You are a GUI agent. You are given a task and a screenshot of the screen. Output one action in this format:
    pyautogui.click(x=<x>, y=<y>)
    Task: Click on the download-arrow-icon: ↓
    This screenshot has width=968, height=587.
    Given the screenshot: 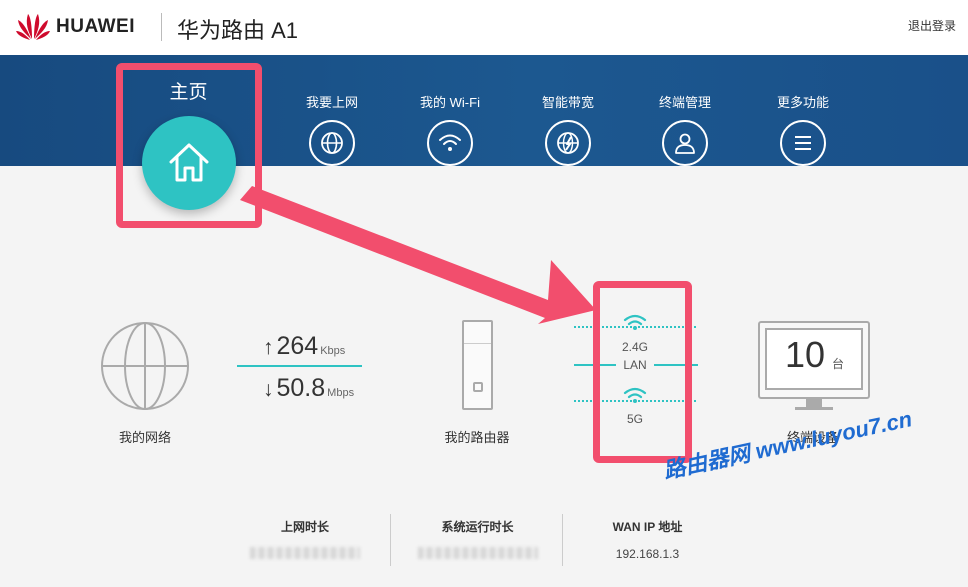 What is the action you would take?
    pyautogui.click(x=268, y=389)
    